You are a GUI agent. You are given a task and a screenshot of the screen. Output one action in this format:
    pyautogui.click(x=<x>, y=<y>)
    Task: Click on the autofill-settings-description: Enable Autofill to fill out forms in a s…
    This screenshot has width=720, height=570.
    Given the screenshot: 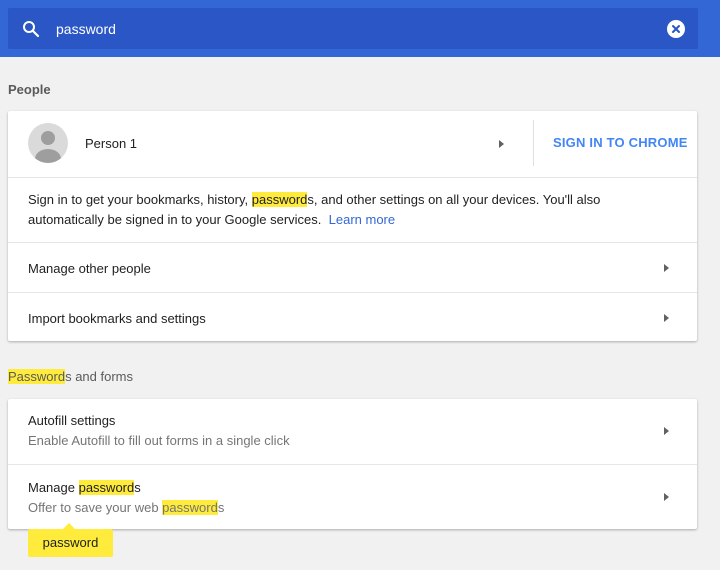 What is the action you would take?
    pyautogui.click(x=159, y=440)
    